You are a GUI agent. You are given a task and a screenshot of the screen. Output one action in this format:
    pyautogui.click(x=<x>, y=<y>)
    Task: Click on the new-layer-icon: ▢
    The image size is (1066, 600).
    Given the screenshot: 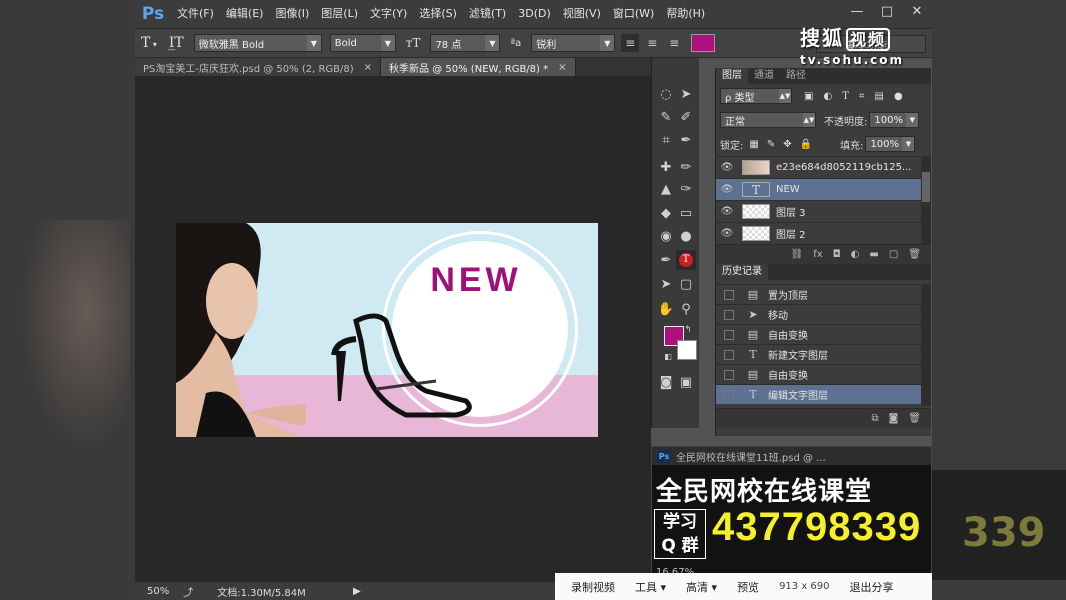 What is the action you would take?
    pyautogui.click(x=893, y=254)
    